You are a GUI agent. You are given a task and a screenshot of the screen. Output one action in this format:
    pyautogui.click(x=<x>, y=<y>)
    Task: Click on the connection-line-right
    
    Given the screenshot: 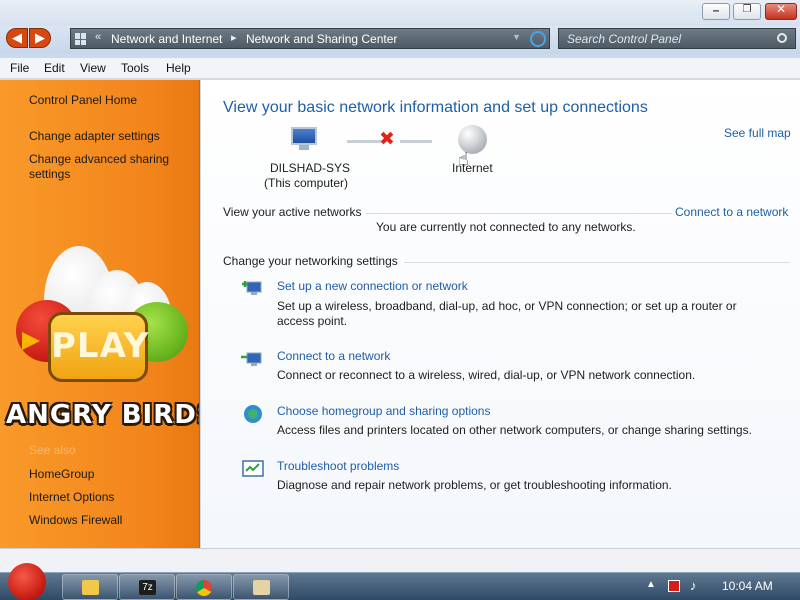 What is the action you would take?
    pyautogui.click(x=416, y=141)
    